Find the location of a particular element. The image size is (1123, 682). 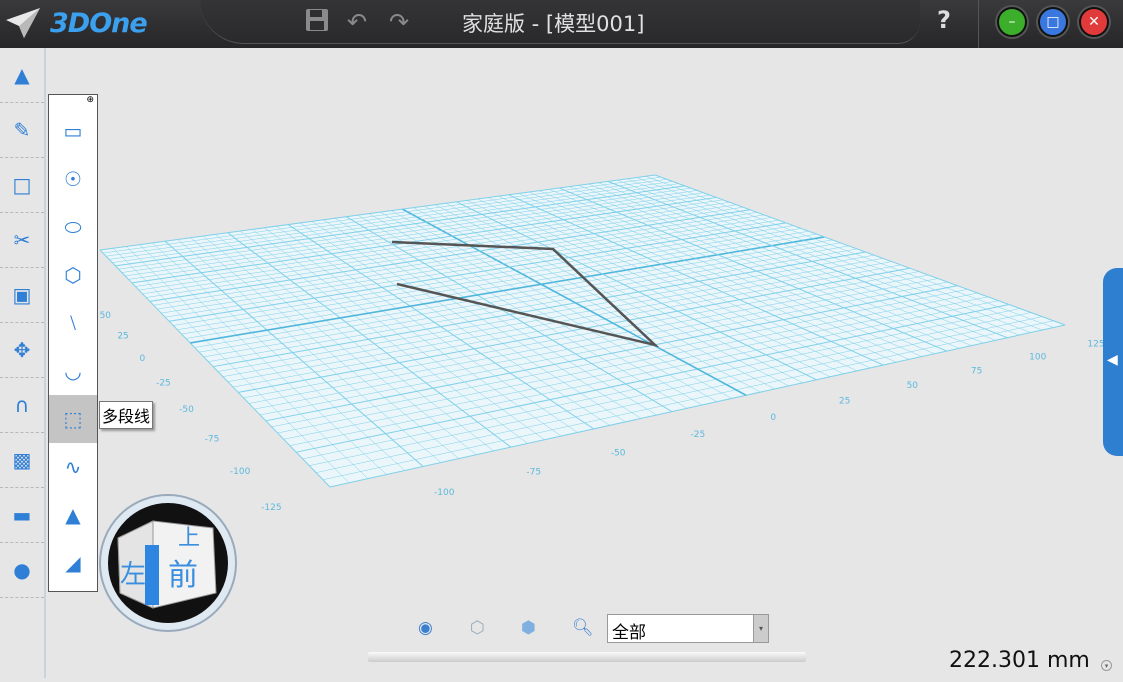

eye-icon: ◉ is located at coordinates (425, 628).